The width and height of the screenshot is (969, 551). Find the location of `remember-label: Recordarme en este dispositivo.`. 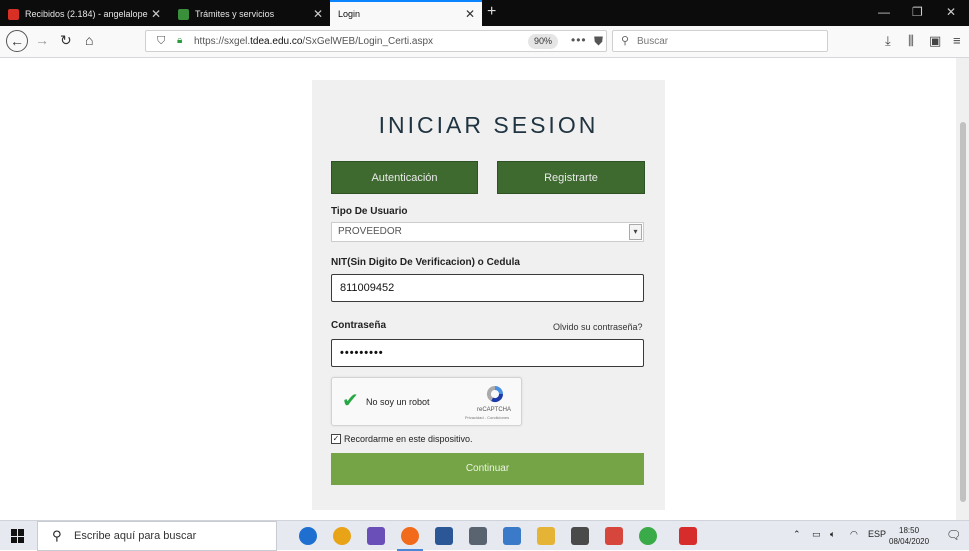

remember-label: Recordarme en este dispositivo. is located at coordinates (408, 439).